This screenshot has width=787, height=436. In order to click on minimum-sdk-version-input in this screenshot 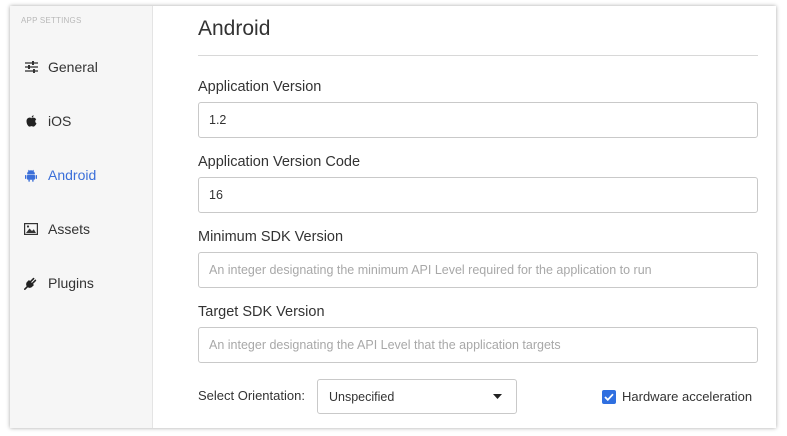, I will do `click(478, 270)`.